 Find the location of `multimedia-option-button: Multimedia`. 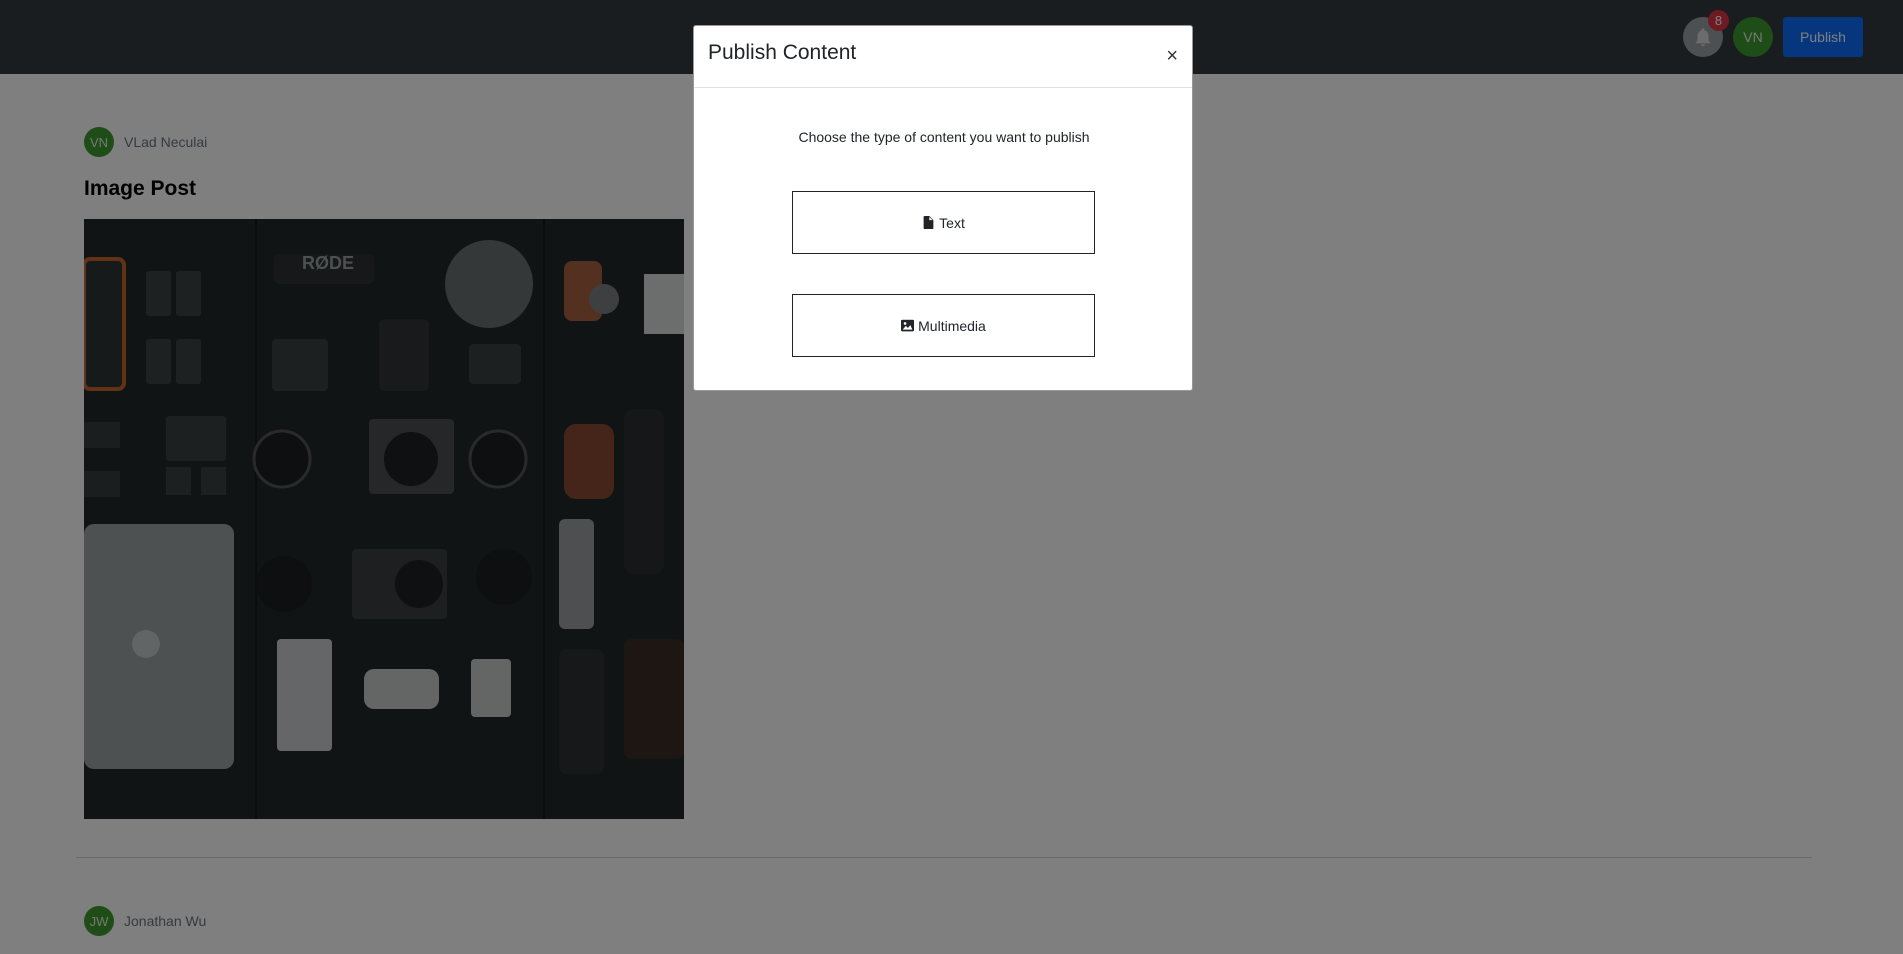

multimedia-option-button: Multimedia is located at coordinates (943, 325).